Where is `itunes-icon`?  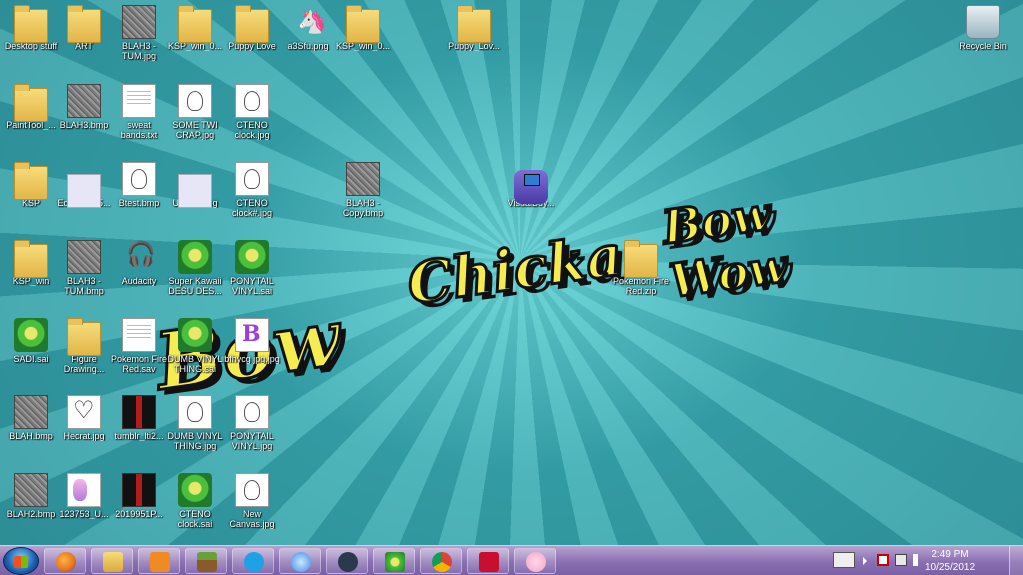 itunes-icon is located at coordinates (301, 562).